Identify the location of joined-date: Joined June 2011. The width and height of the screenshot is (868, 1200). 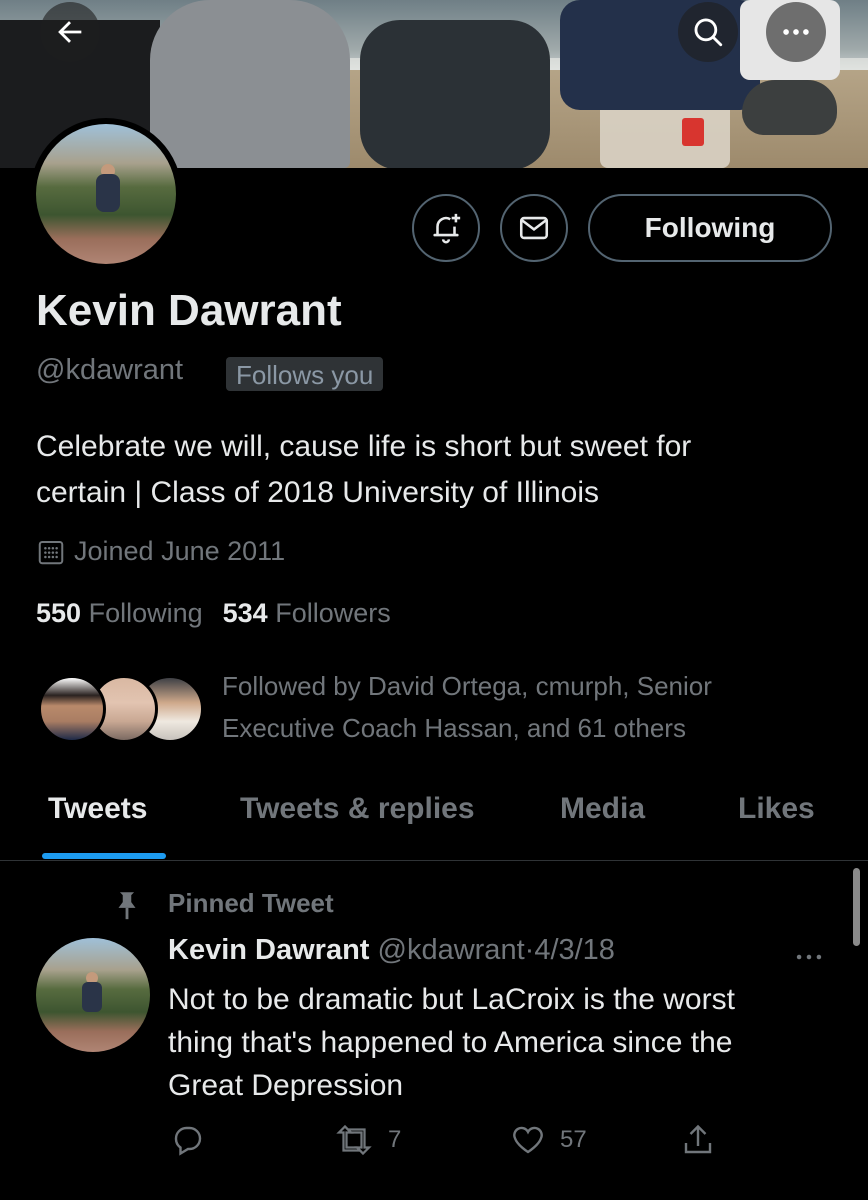
(160, 551).